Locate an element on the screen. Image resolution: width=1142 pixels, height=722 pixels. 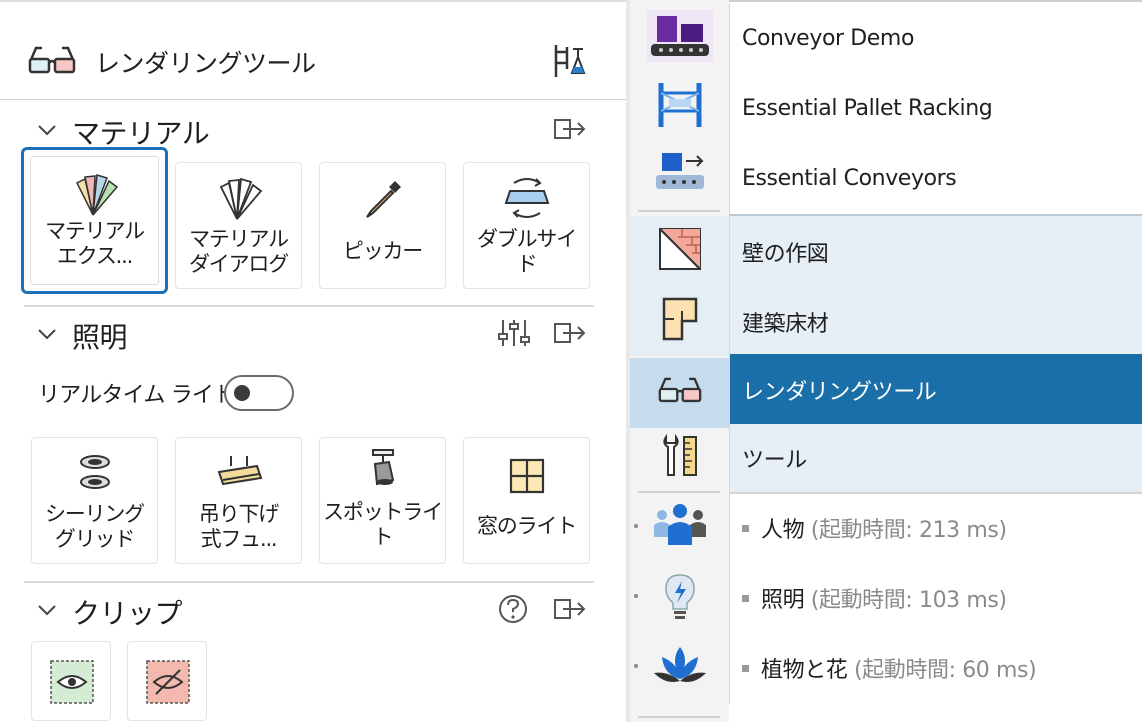
list-item-label: ツール is located at coordinates (774, 460).